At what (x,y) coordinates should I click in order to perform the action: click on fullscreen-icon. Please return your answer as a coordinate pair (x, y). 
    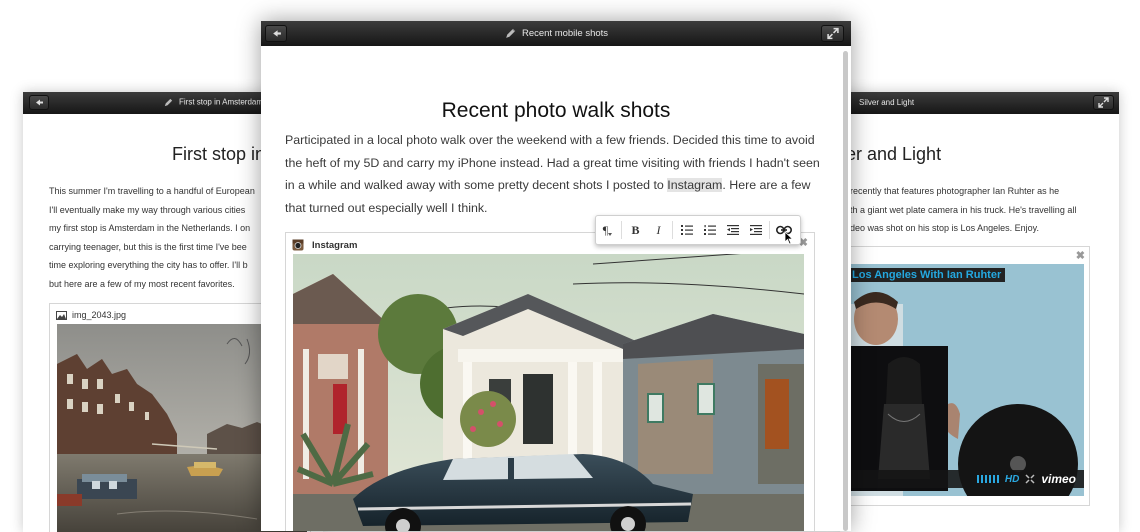
    Looking at the image, I should click on (1030, 479).